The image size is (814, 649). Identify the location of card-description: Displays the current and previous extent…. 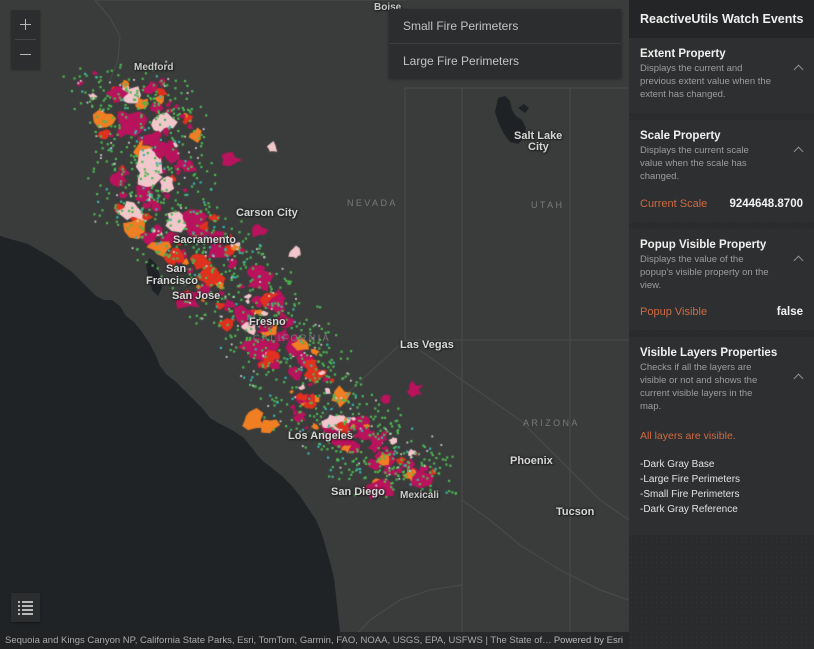
(705, 81).